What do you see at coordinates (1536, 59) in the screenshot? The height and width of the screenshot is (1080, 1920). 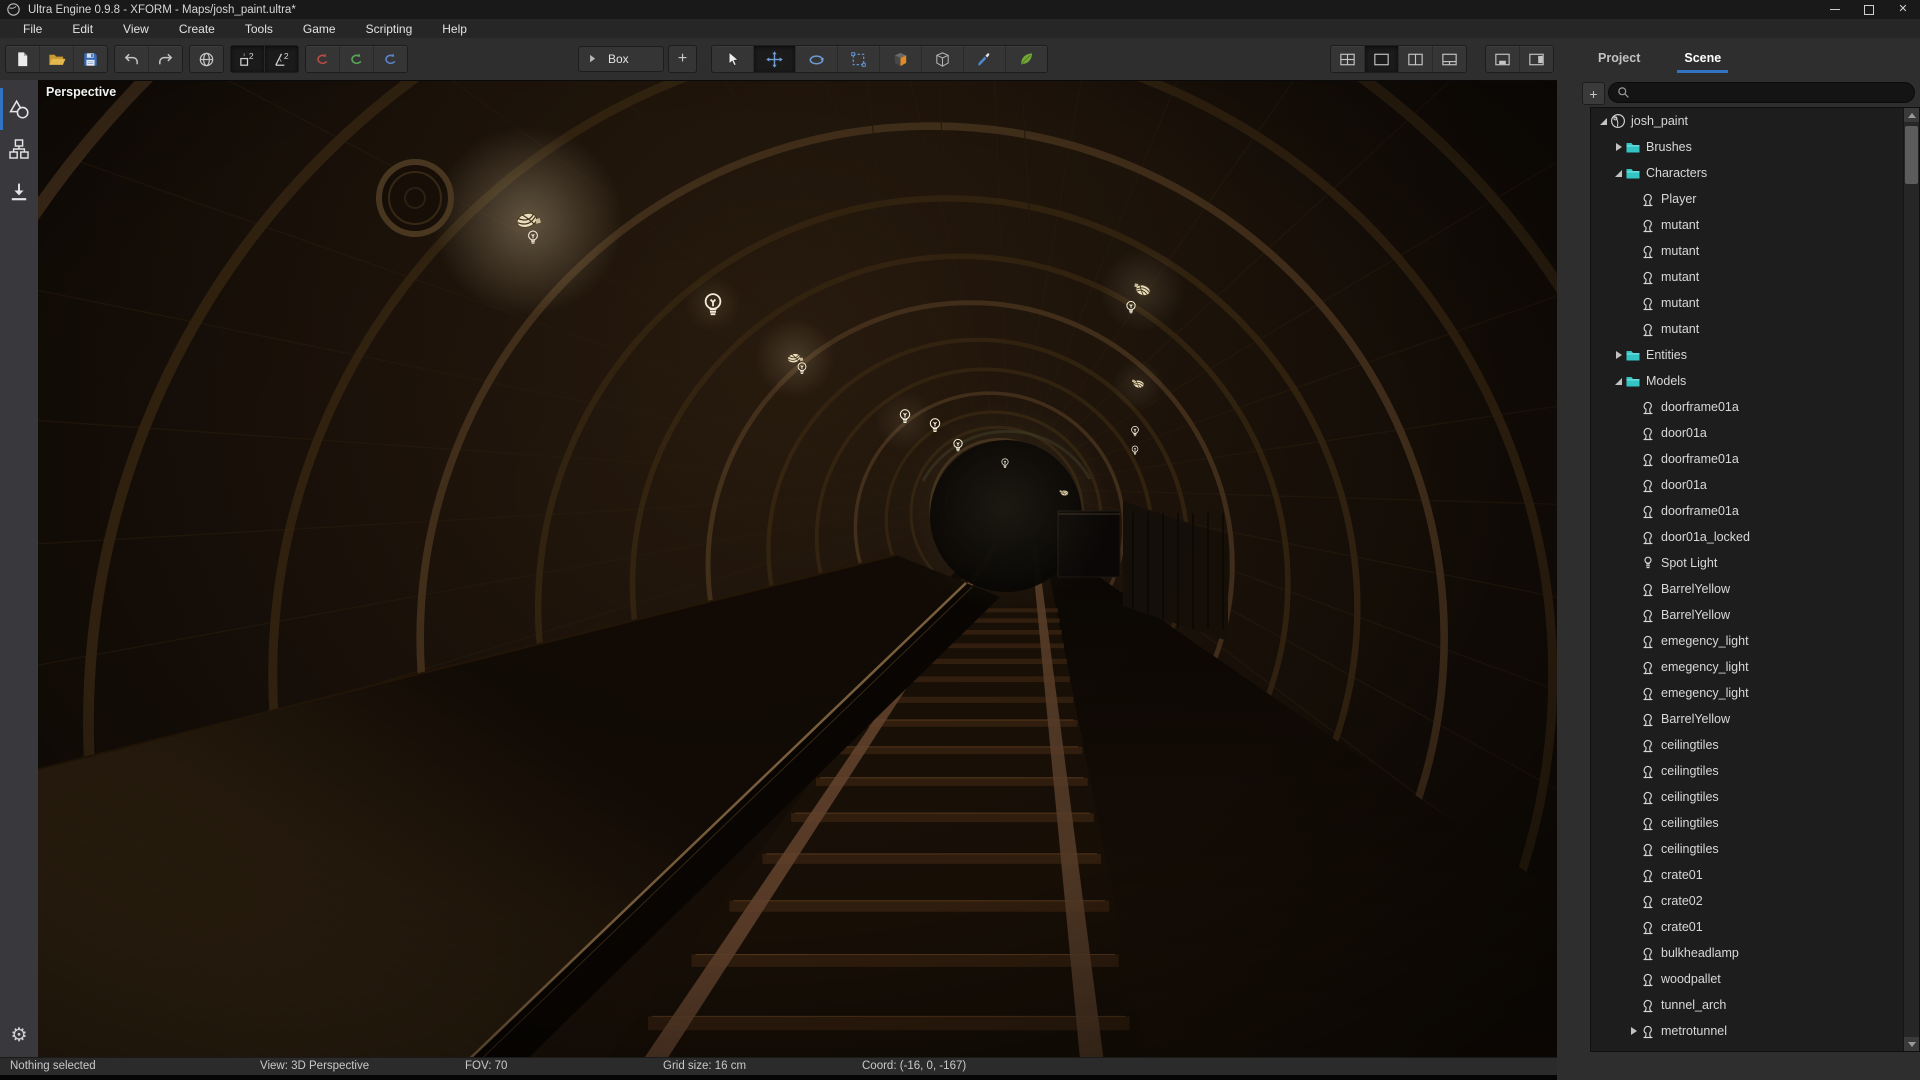 I see `toolbar-panel-right-button` at bounding box center [1536, 59].